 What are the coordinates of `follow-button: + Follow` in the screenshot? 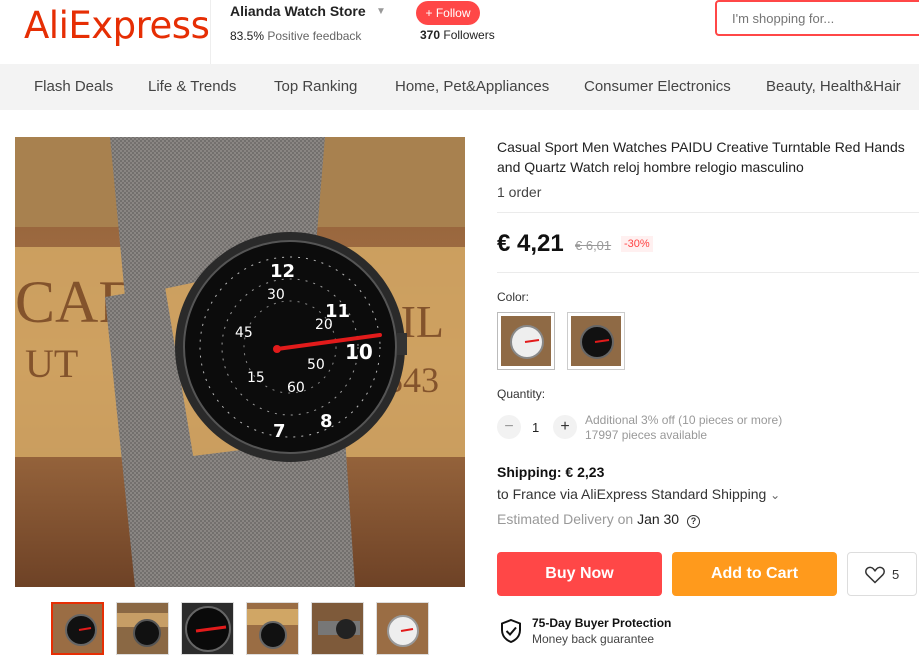 It's located at (448, 13).